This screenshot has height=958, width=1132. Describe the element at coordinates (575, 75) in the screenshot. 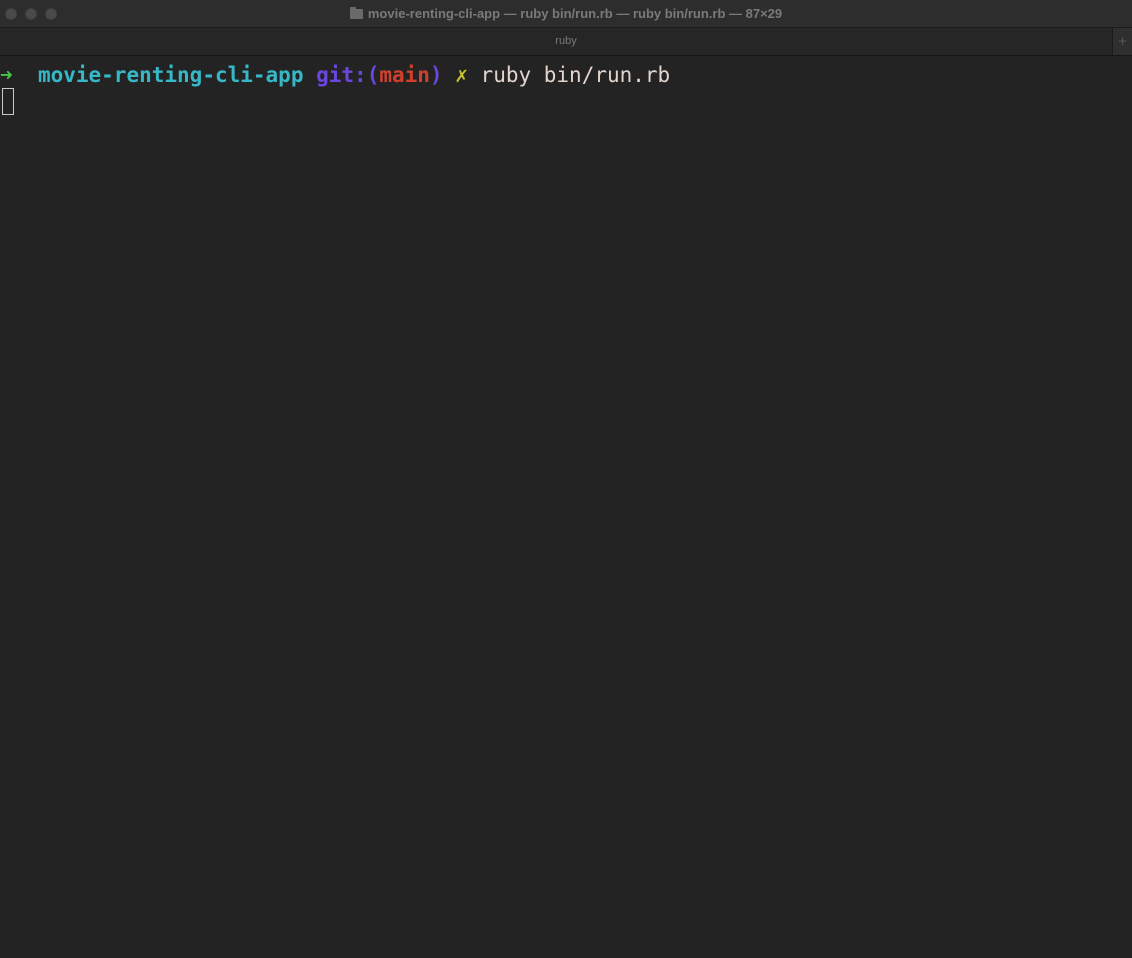

I see `prompt-command: ruby bin/run.rb` at that location.